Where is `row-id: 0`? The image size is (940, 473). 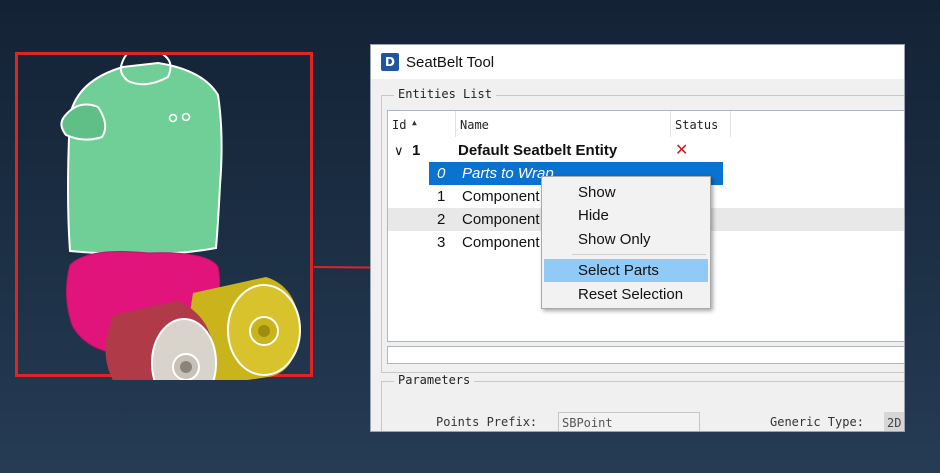
row-id: 0 is located at coordinates (441, 173).